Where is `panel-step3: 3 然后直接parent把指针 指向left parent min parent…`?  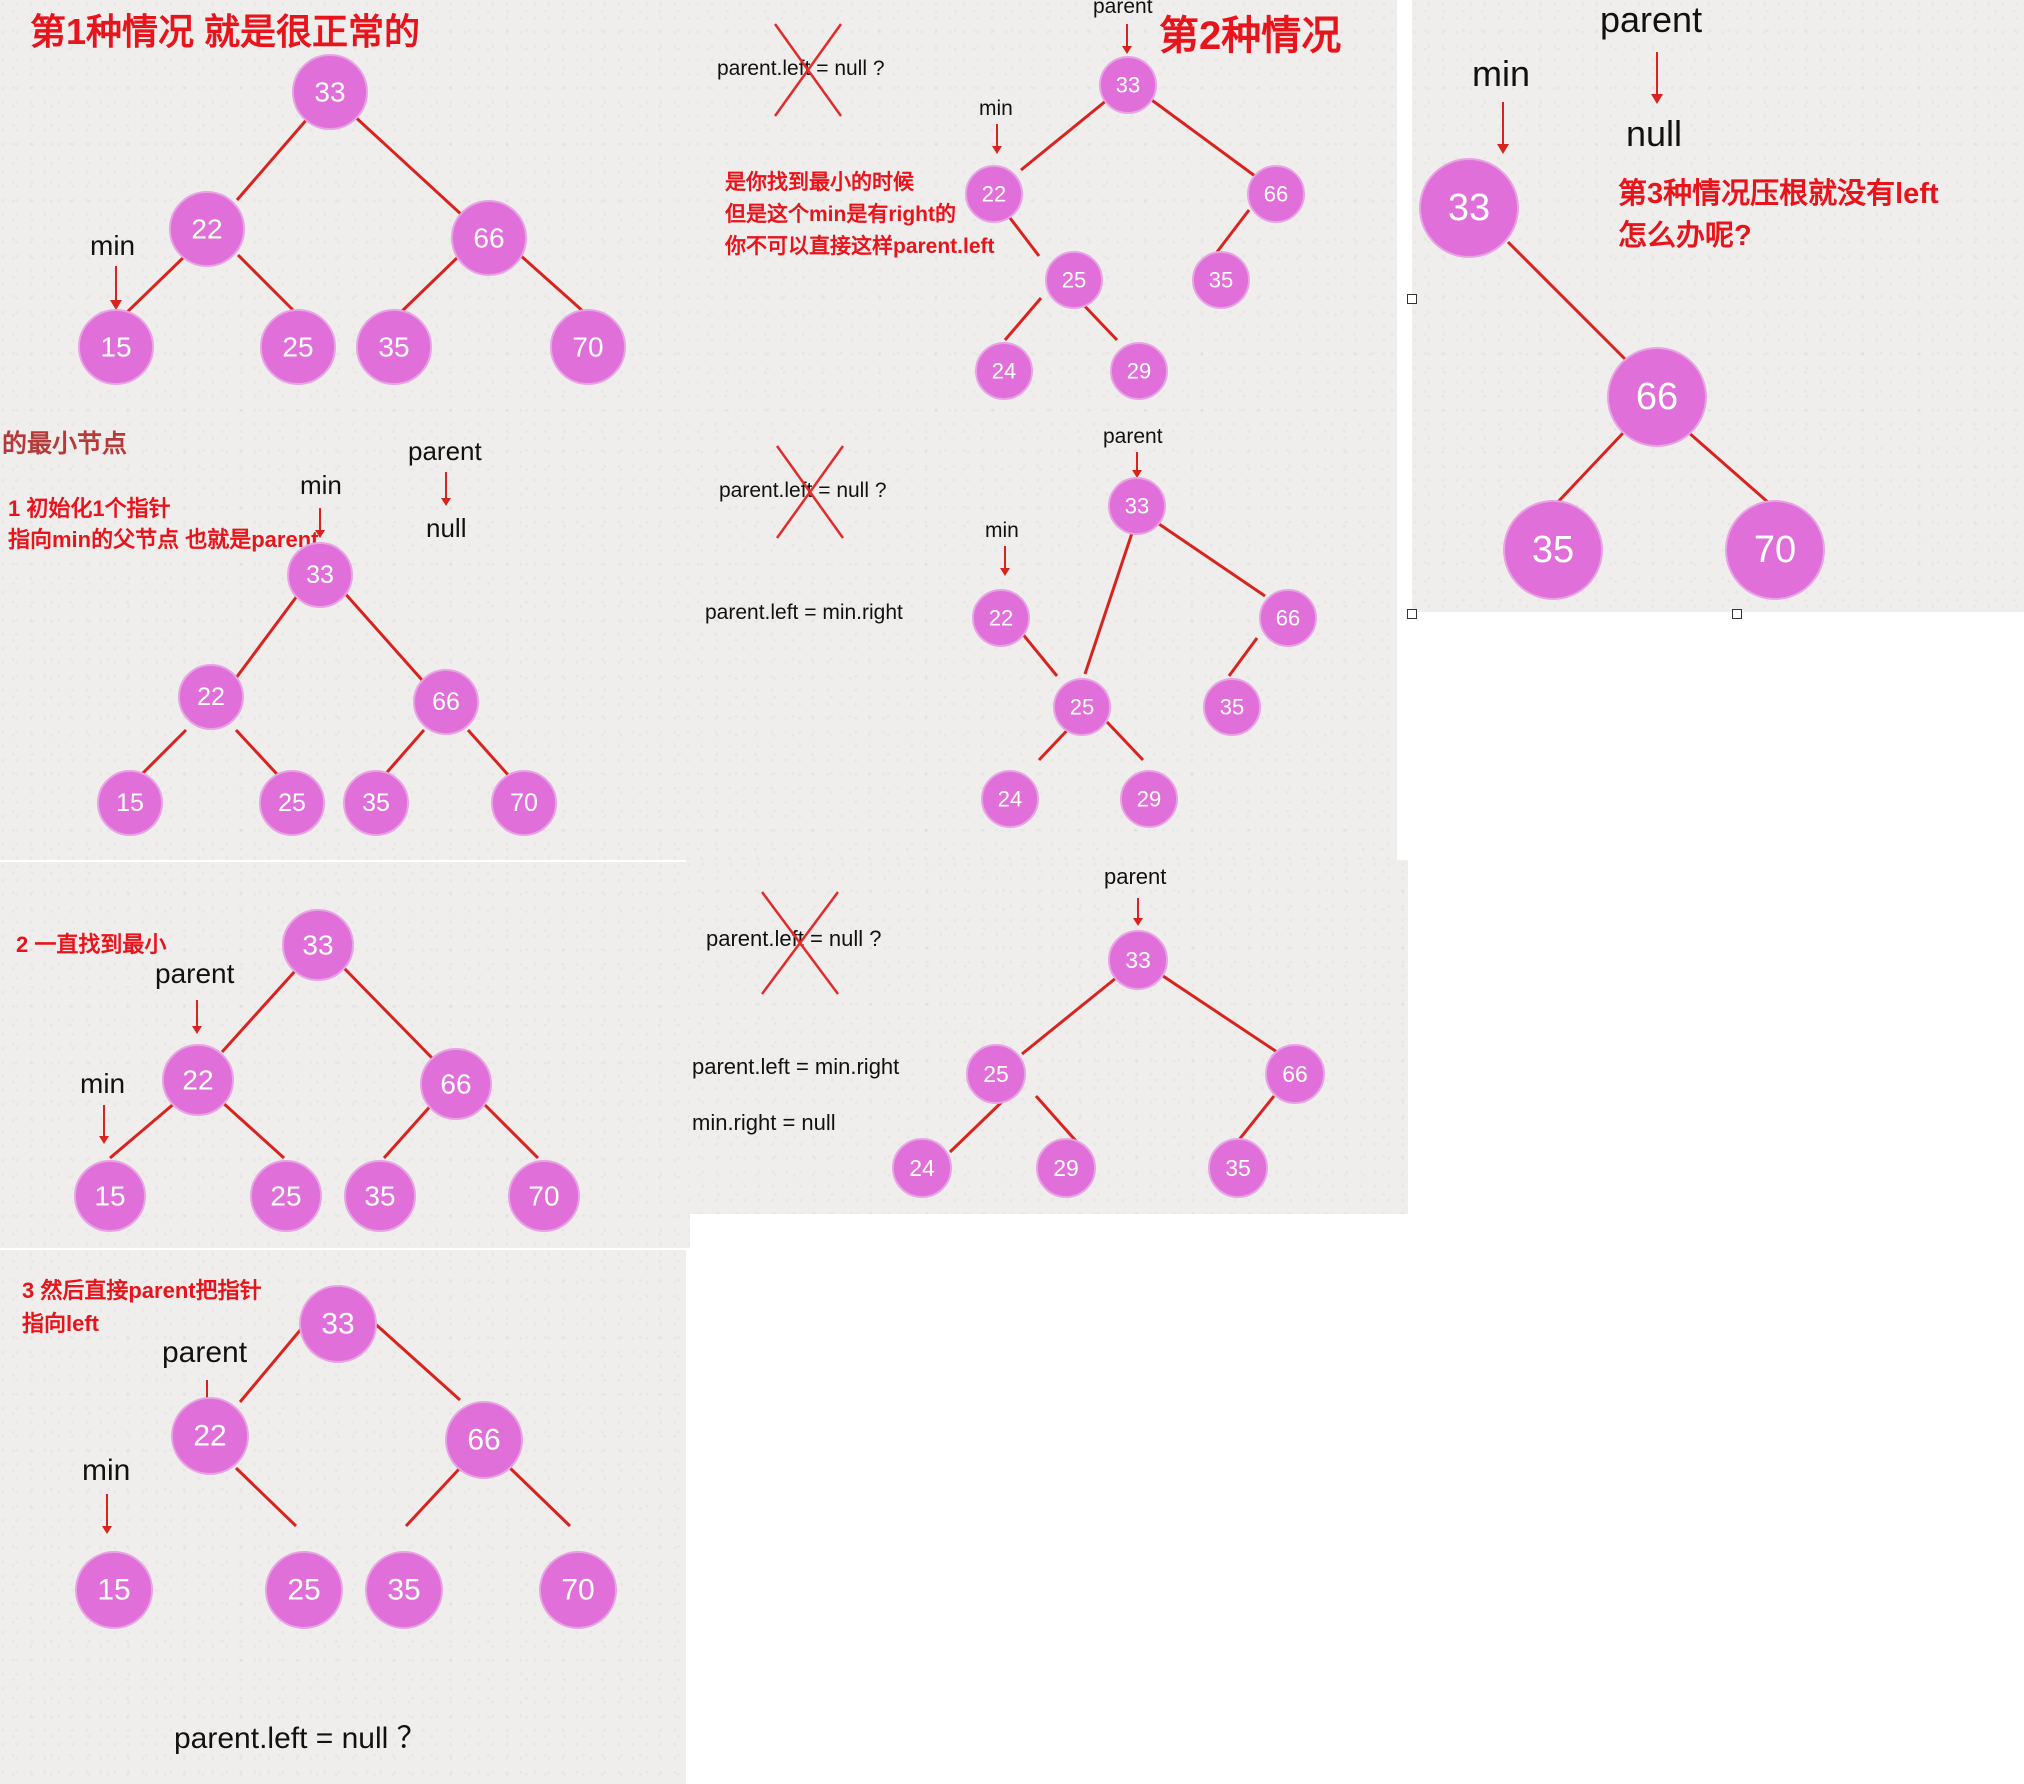
panel-step3: 3 然后直接parent把指针 指向left parent min parent… is located at coordinates (343, 1517).